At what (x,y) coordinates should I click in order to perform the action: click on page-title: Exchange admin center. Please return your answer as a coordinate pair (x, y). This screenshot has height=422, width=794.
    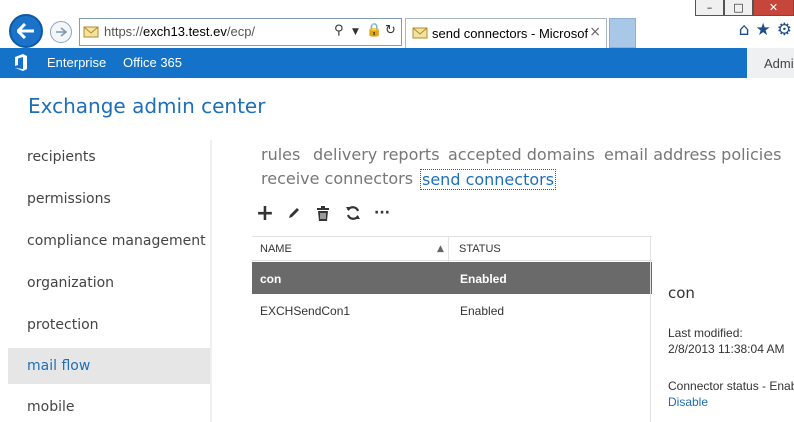
    Looking at the image, I should click on (147, 106).